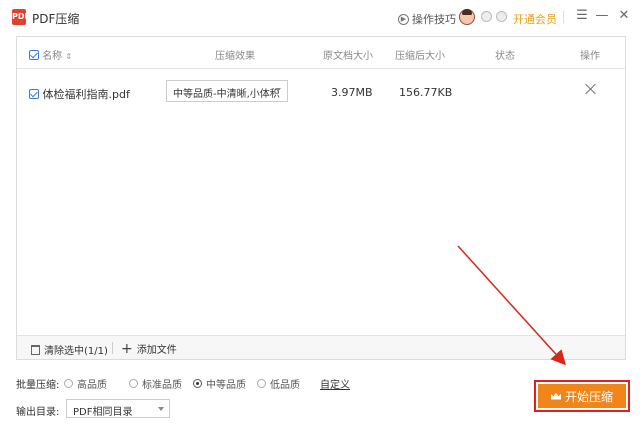 This screenshot has height=428, width=640. Describe the element at coordinates (197, 383) in the screenshot. I see `radio-dot-selected` at that location.